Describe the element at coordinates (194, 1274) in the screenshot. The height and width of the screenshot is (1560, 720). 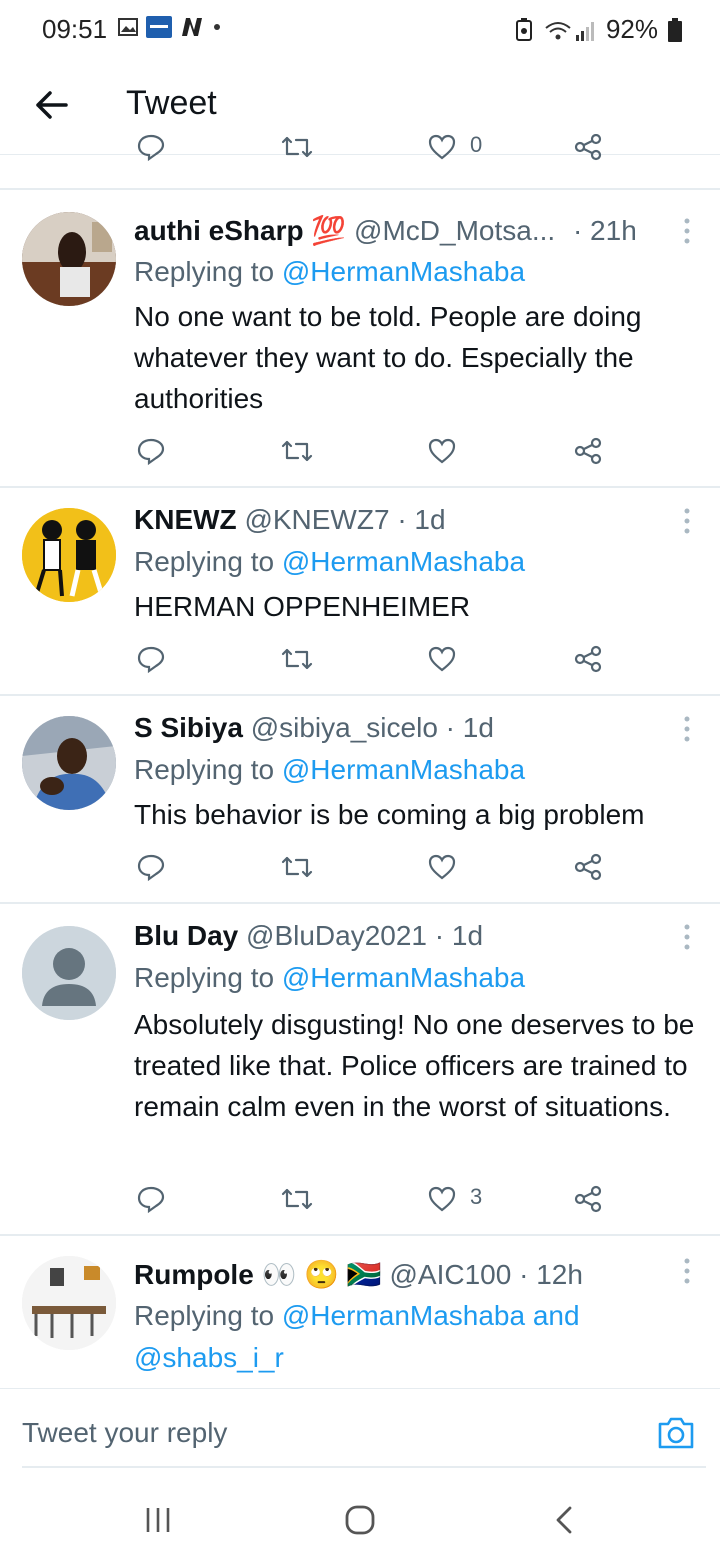
I see `user-name: Rumpole` at that location.